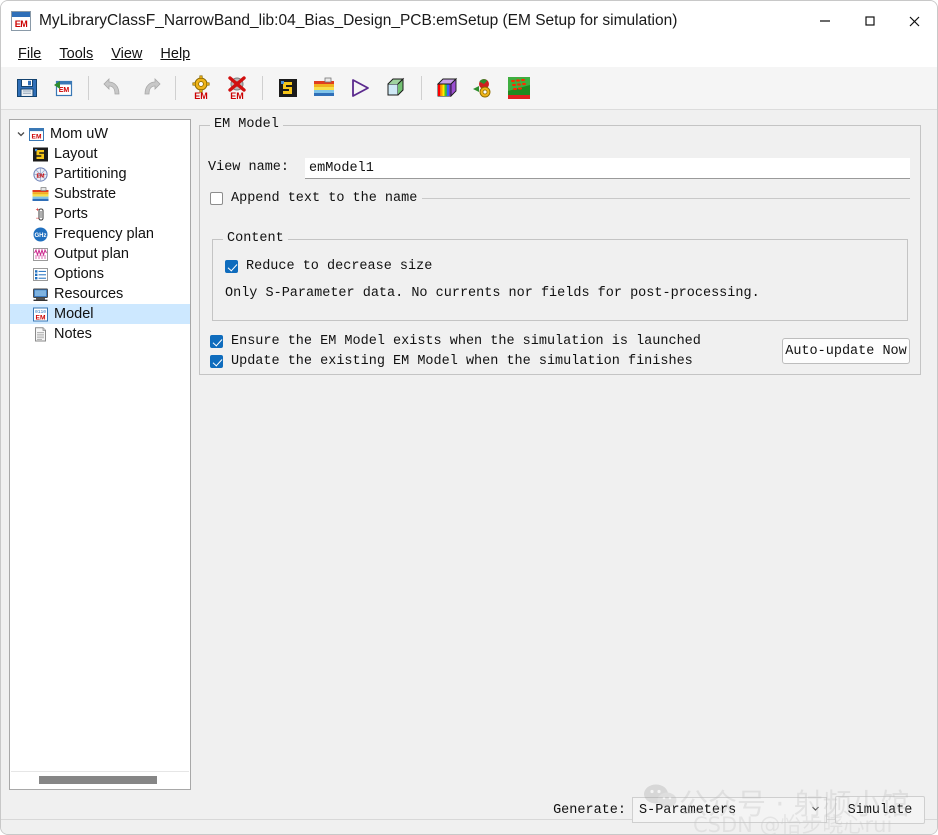 Image resolution: width=938 pixels, height=835 pixels. Describe the element at coordinates (71, 214) in the screenshot. I see `sidebar-item-ports-label: Ports` at that location.